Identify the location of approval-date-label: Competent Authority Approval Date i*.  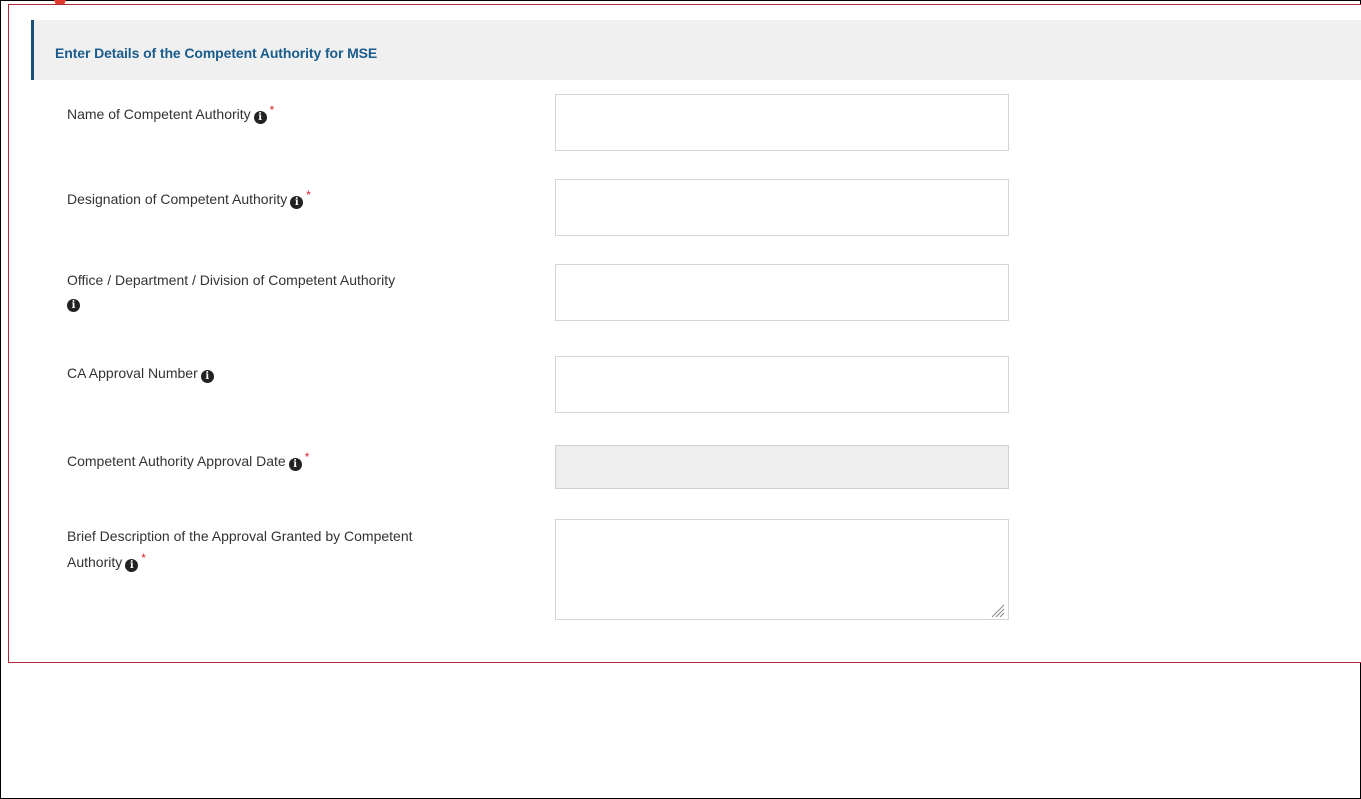
(188, 460).